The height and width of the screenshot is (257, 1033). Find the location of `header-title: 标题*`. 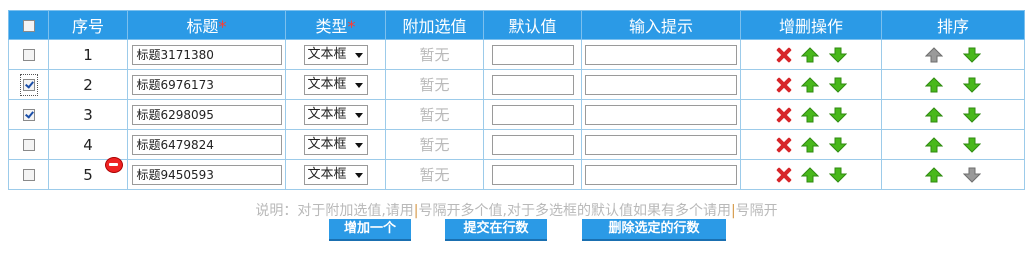

header-title: 标题* is located at coordinates (206, 25).